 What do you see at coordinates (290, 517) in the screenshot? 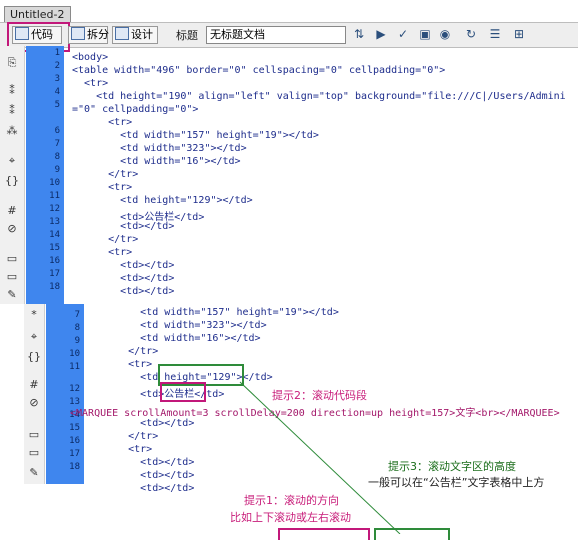
I see `hint1-body: 比如上下滚动或左右滚动` at bounding box center [290, 517].